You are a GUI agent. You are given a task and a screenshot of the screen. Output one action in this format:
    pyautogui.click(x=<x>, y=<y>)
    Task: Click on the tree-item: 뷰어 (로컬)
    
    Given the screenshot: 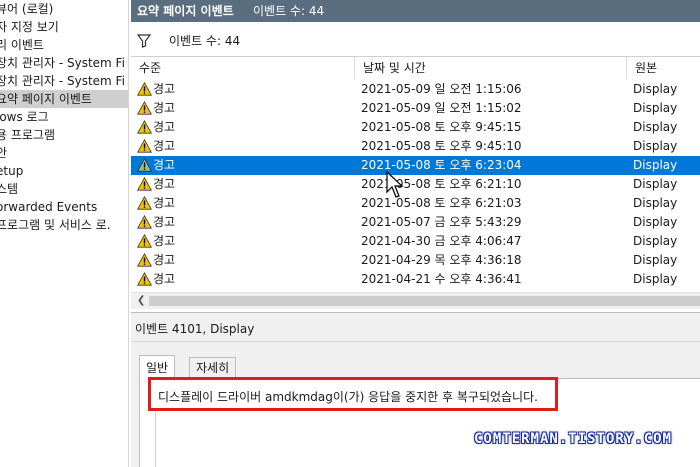 What is the action you would take?
    pyautogui.click(x=64, y=9)
    